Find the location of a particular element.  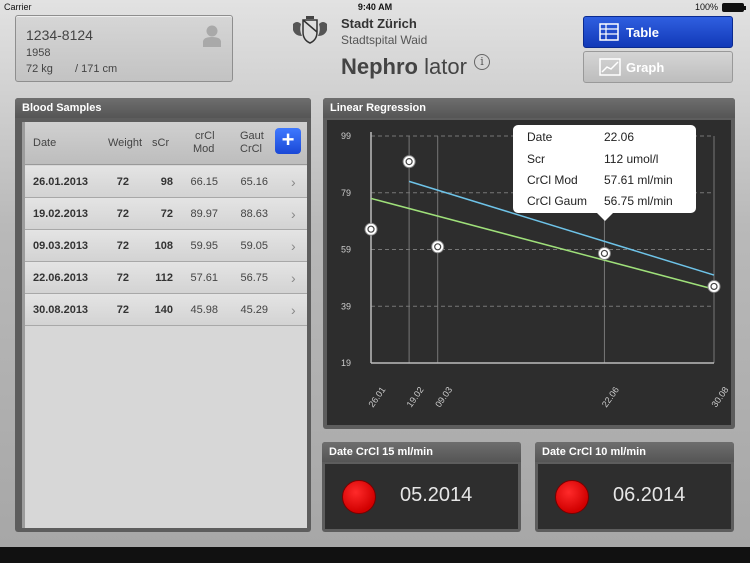

patient-card: 1234-8124 1958 72 kg / 171 cm is located at coordinates (124, 48).